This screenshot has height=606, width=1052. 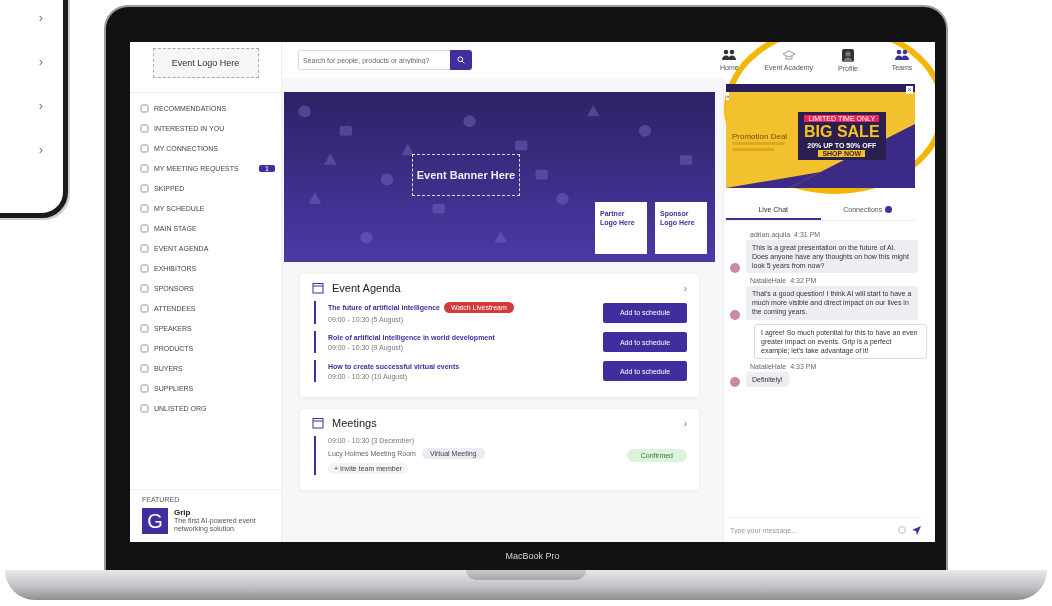 What do you see at coordinates (532, 556) in the screenshot?
I see `device-label: MacBook Pro` at bounding box center [532, 556].